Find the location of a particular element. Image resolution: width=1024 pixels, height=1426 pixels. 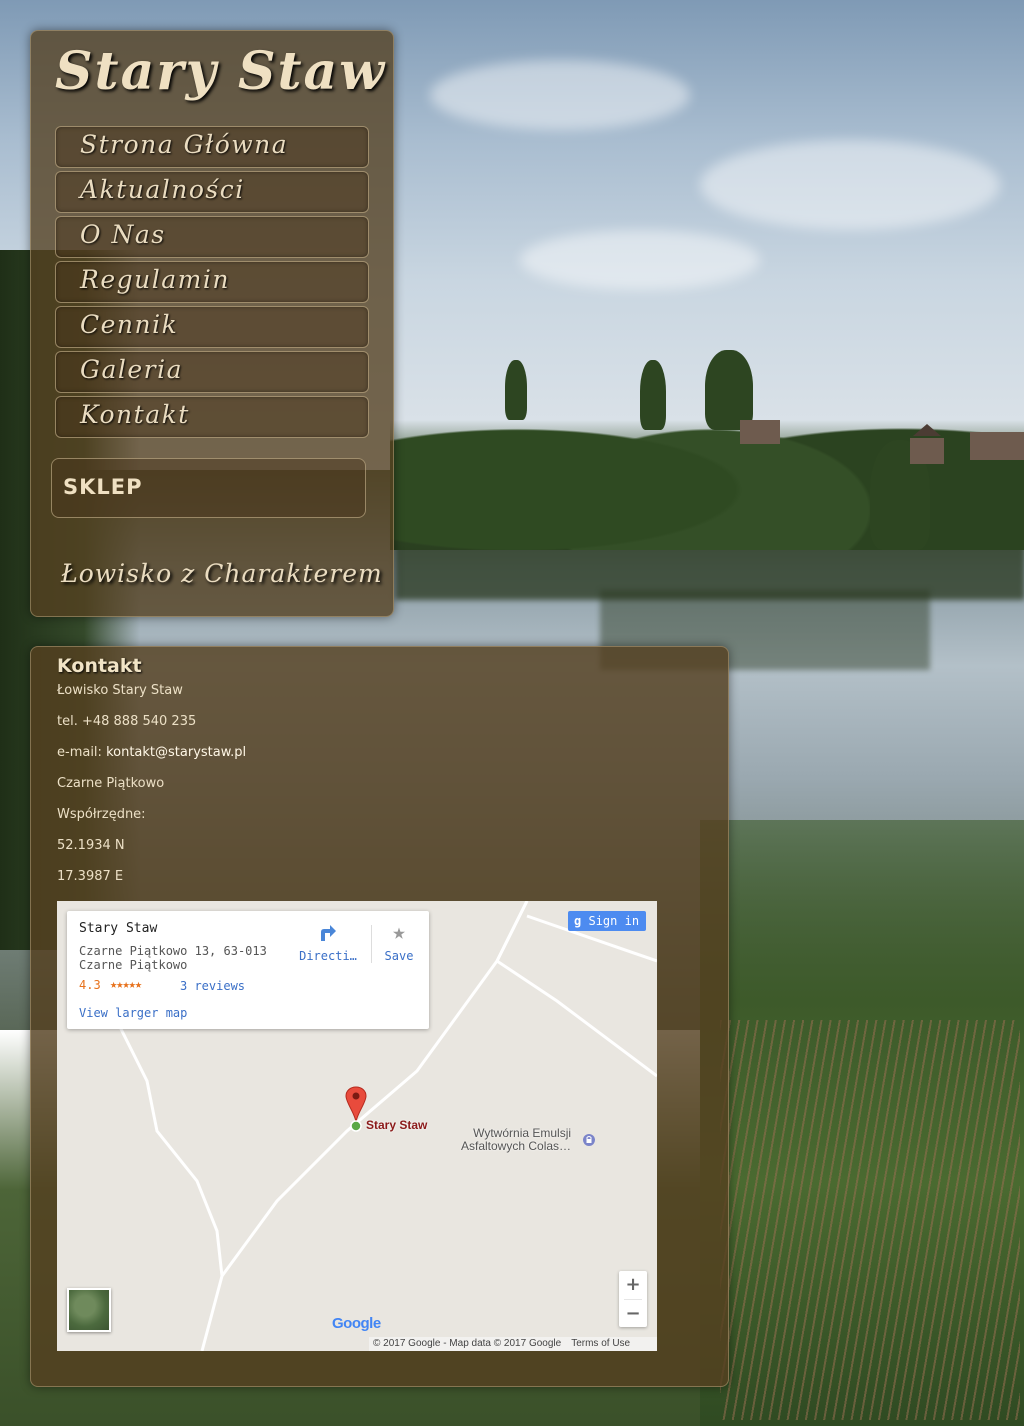

reviews-link: 3 reviews is located at coordinates (212, 986).